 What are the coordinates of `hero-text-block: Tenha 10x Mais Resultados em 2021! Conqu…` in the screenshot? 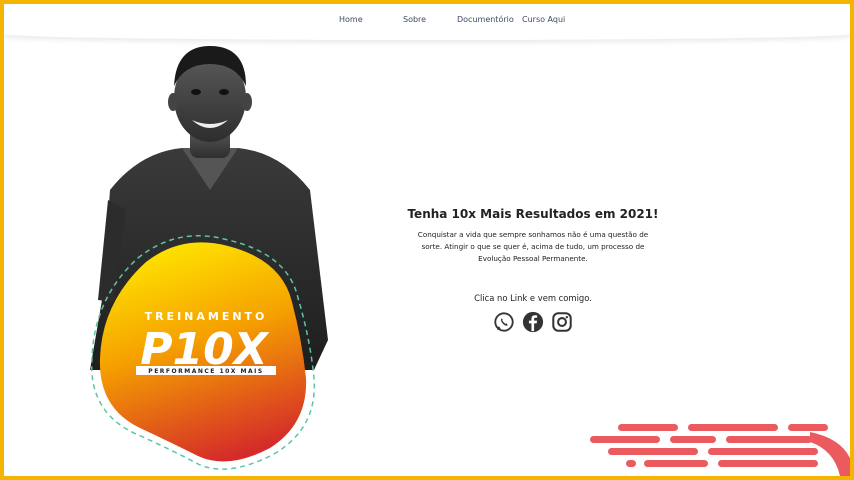 It's located at (533, 270).